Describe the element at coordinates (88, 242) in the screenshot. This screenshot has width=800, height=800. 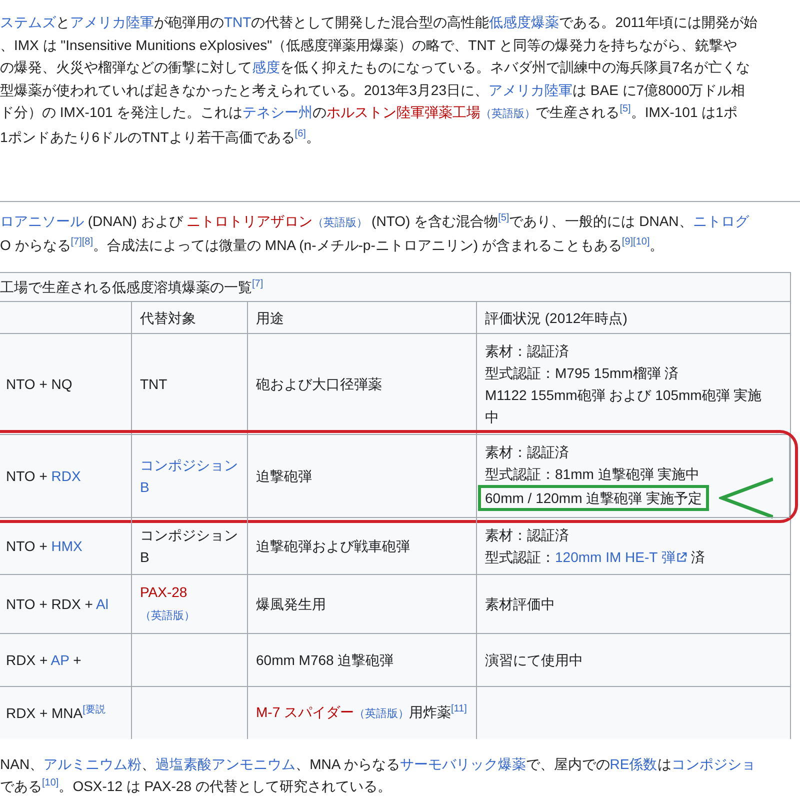
I see `reference-link: [8]` at that location.